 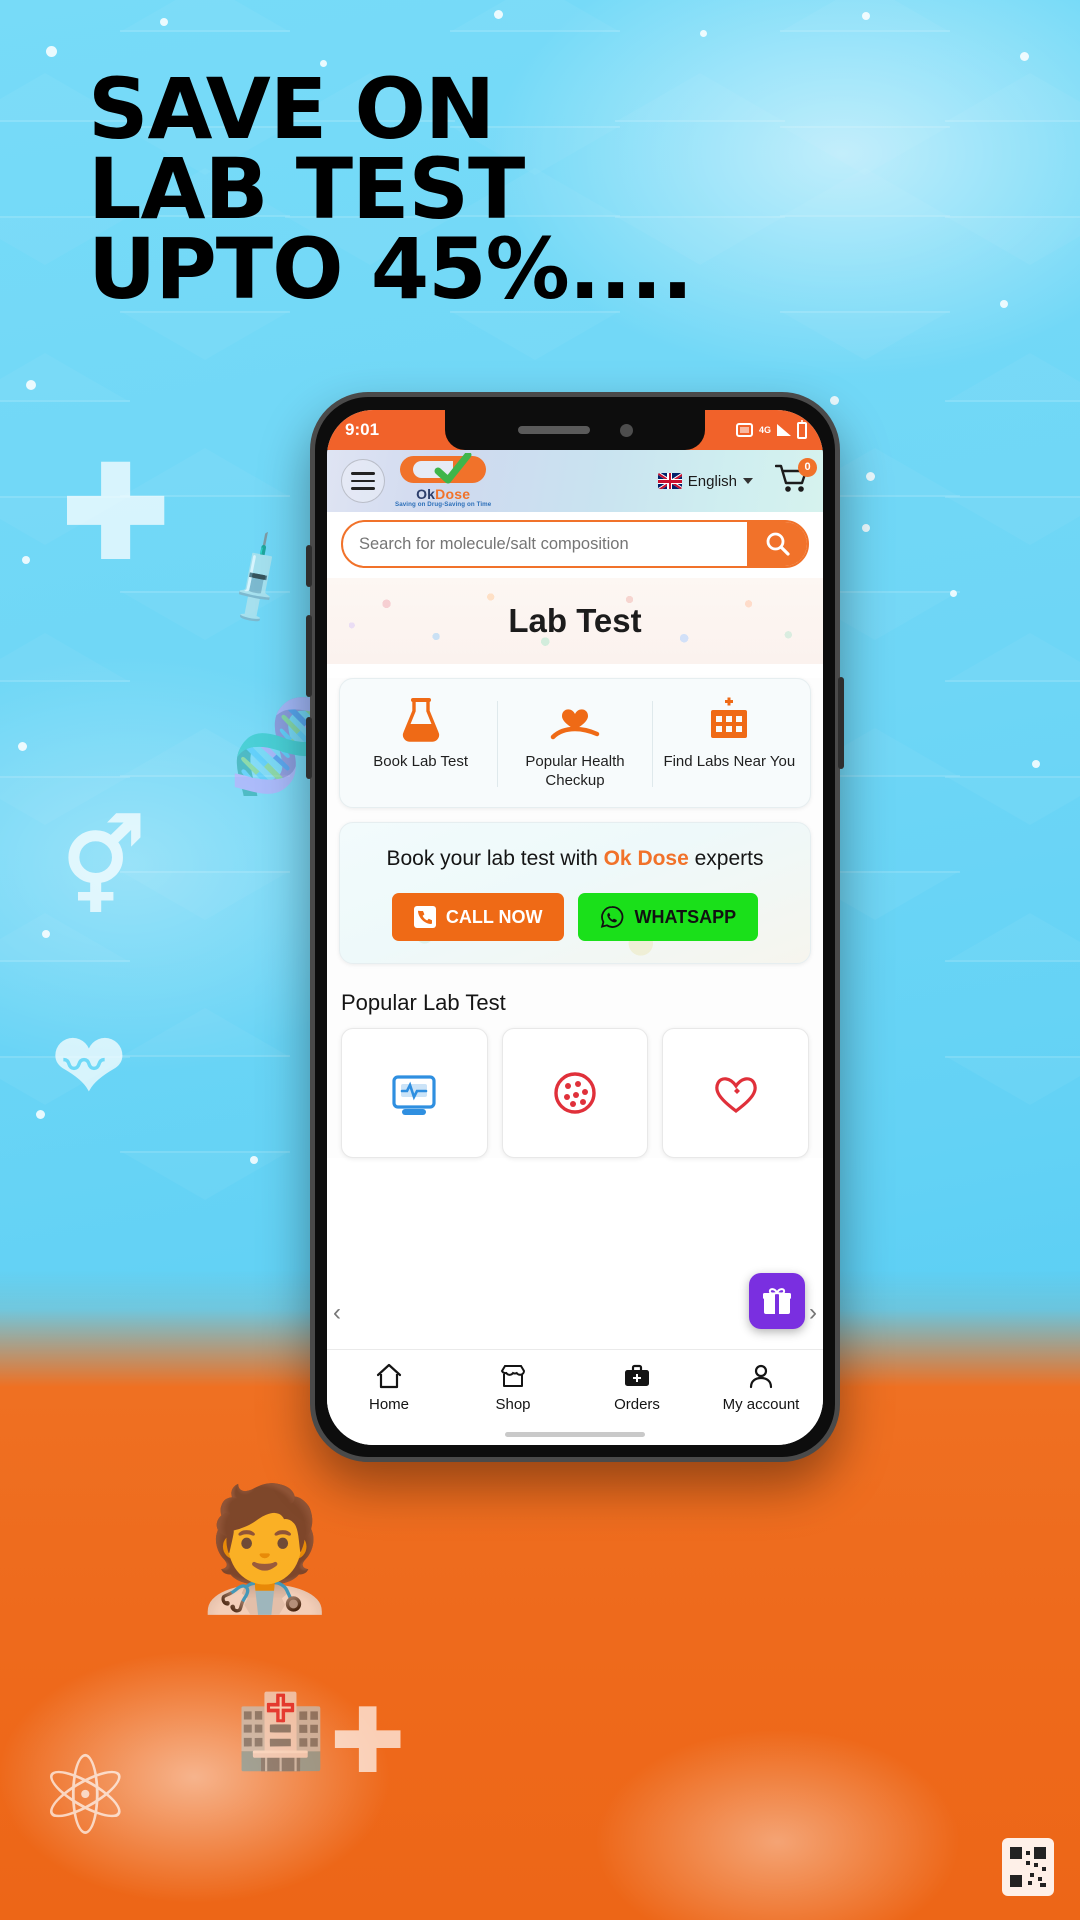 I want to click on search-box, so click(x=575, y=544).